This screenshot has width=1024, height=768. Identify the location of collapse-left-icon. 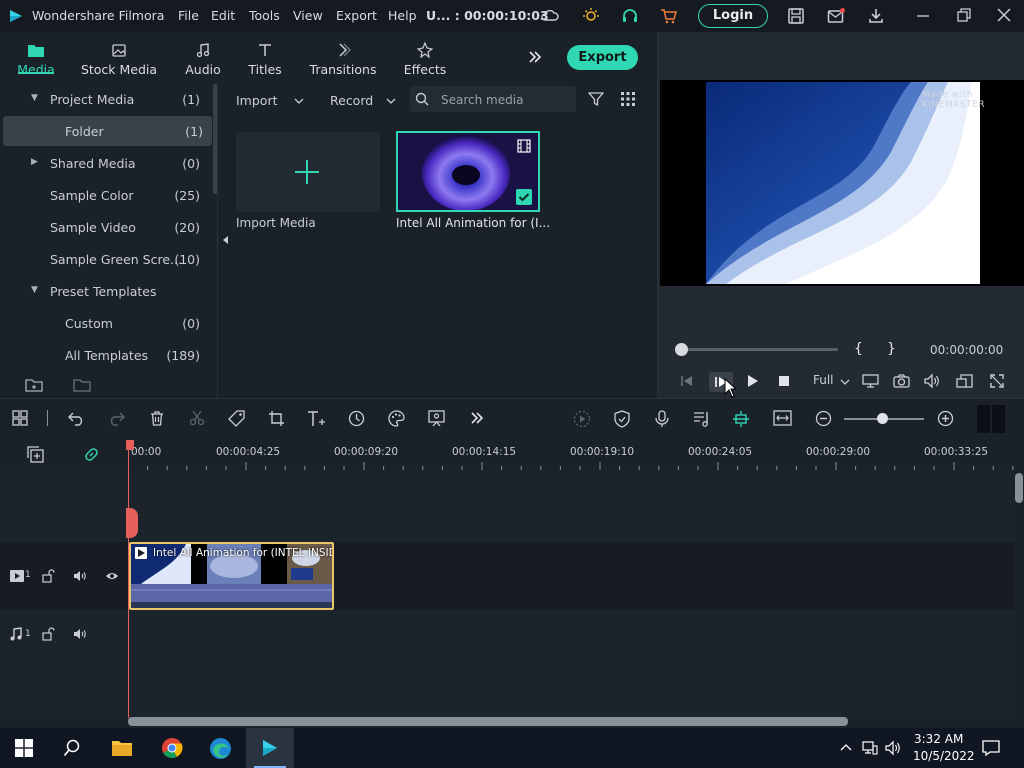
(226, 240).